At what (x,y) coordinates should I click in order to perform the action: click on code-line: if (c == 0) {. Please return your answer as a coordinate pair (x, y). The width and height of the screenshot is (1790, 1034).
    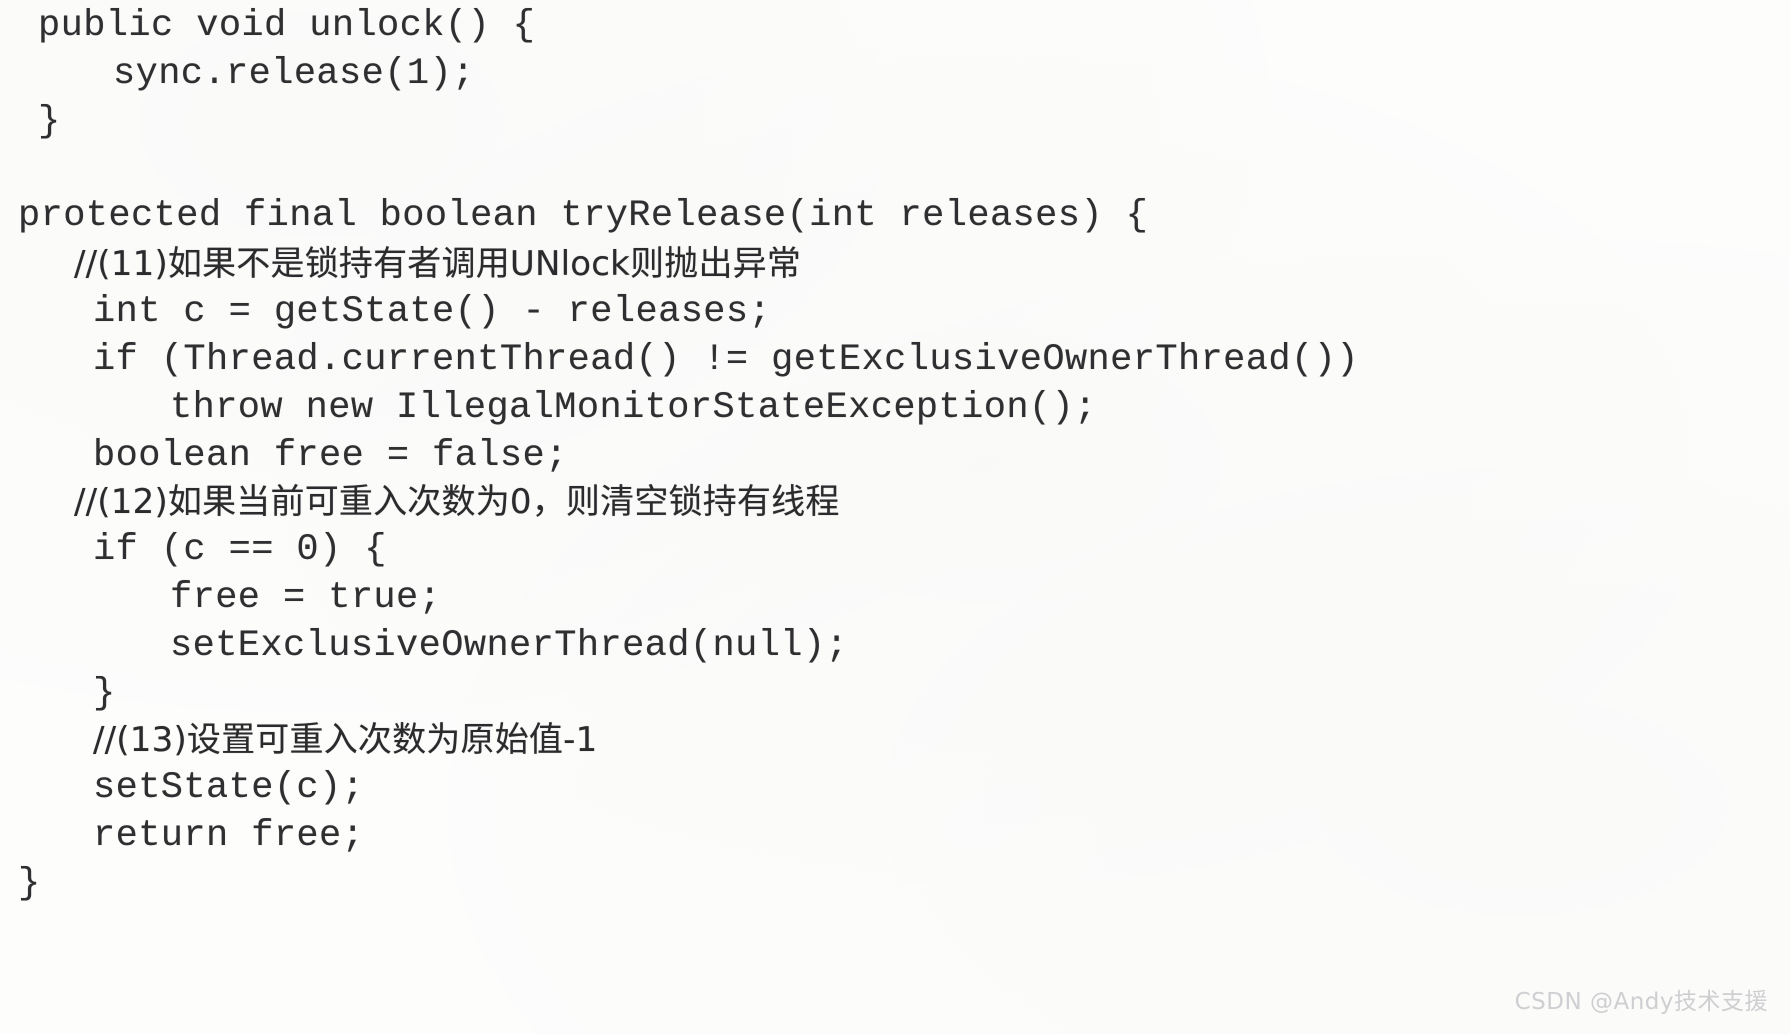
    Looking at the image, I should click on (240, 550).